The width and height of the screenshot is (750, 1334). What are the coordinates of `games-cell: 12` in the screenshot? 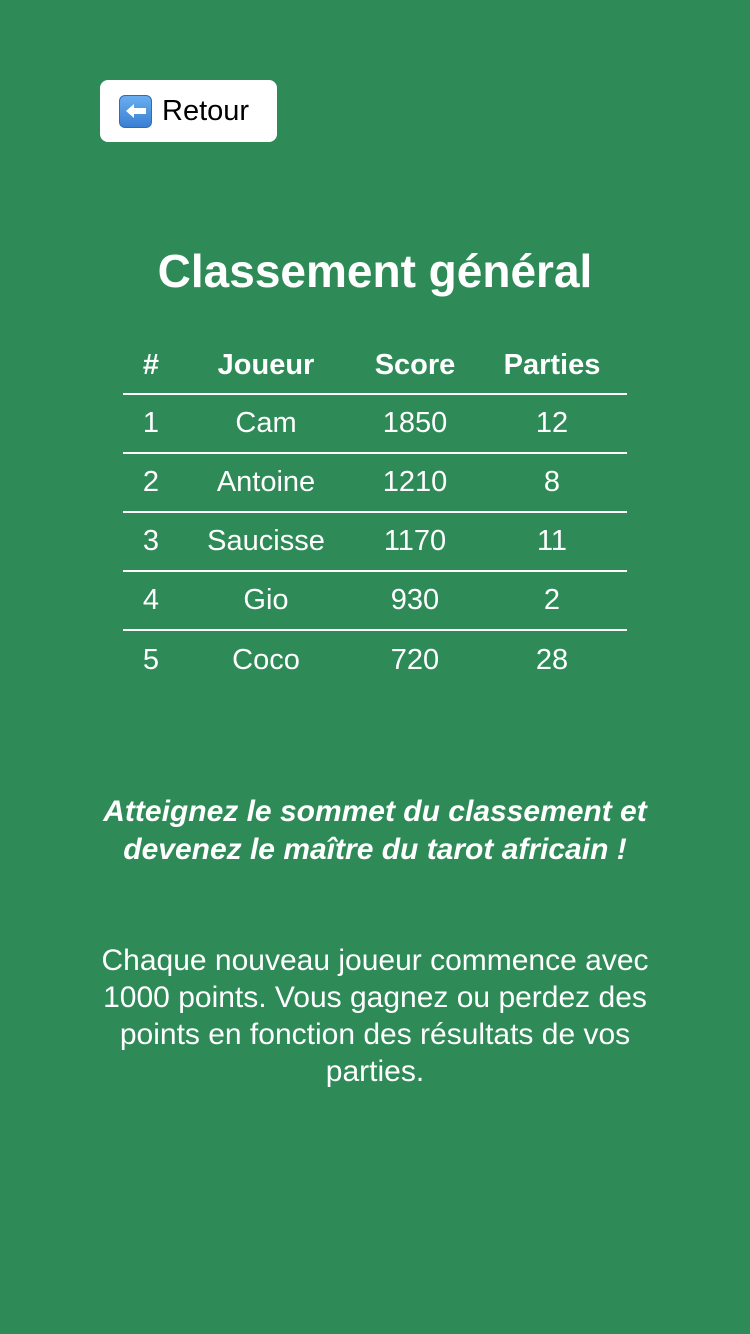 It's located at (552, 424).